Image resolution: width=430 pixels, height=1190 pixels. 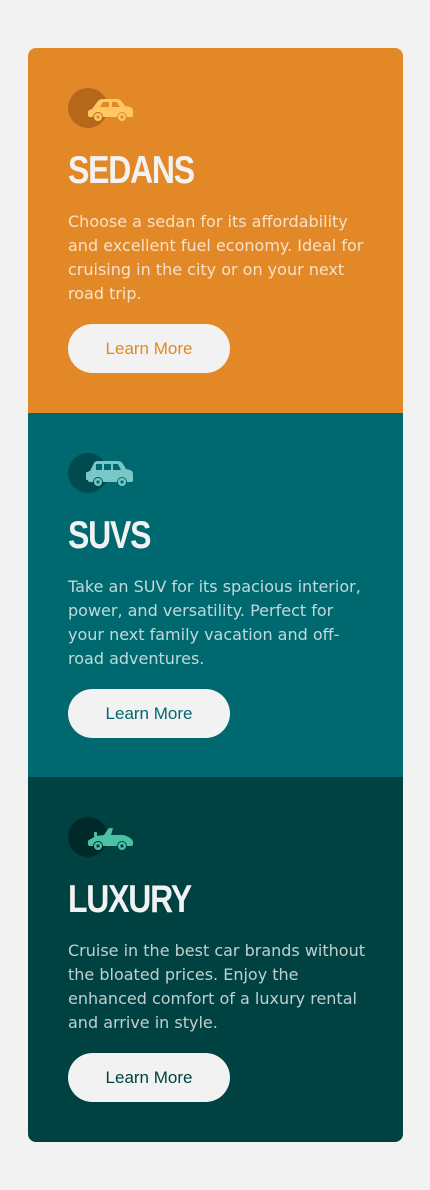 What do you see at coordinates (149, 348) in the screenshot?
I see `learn-more-button-sedans: Learn More` at bounding box center [149, 348].